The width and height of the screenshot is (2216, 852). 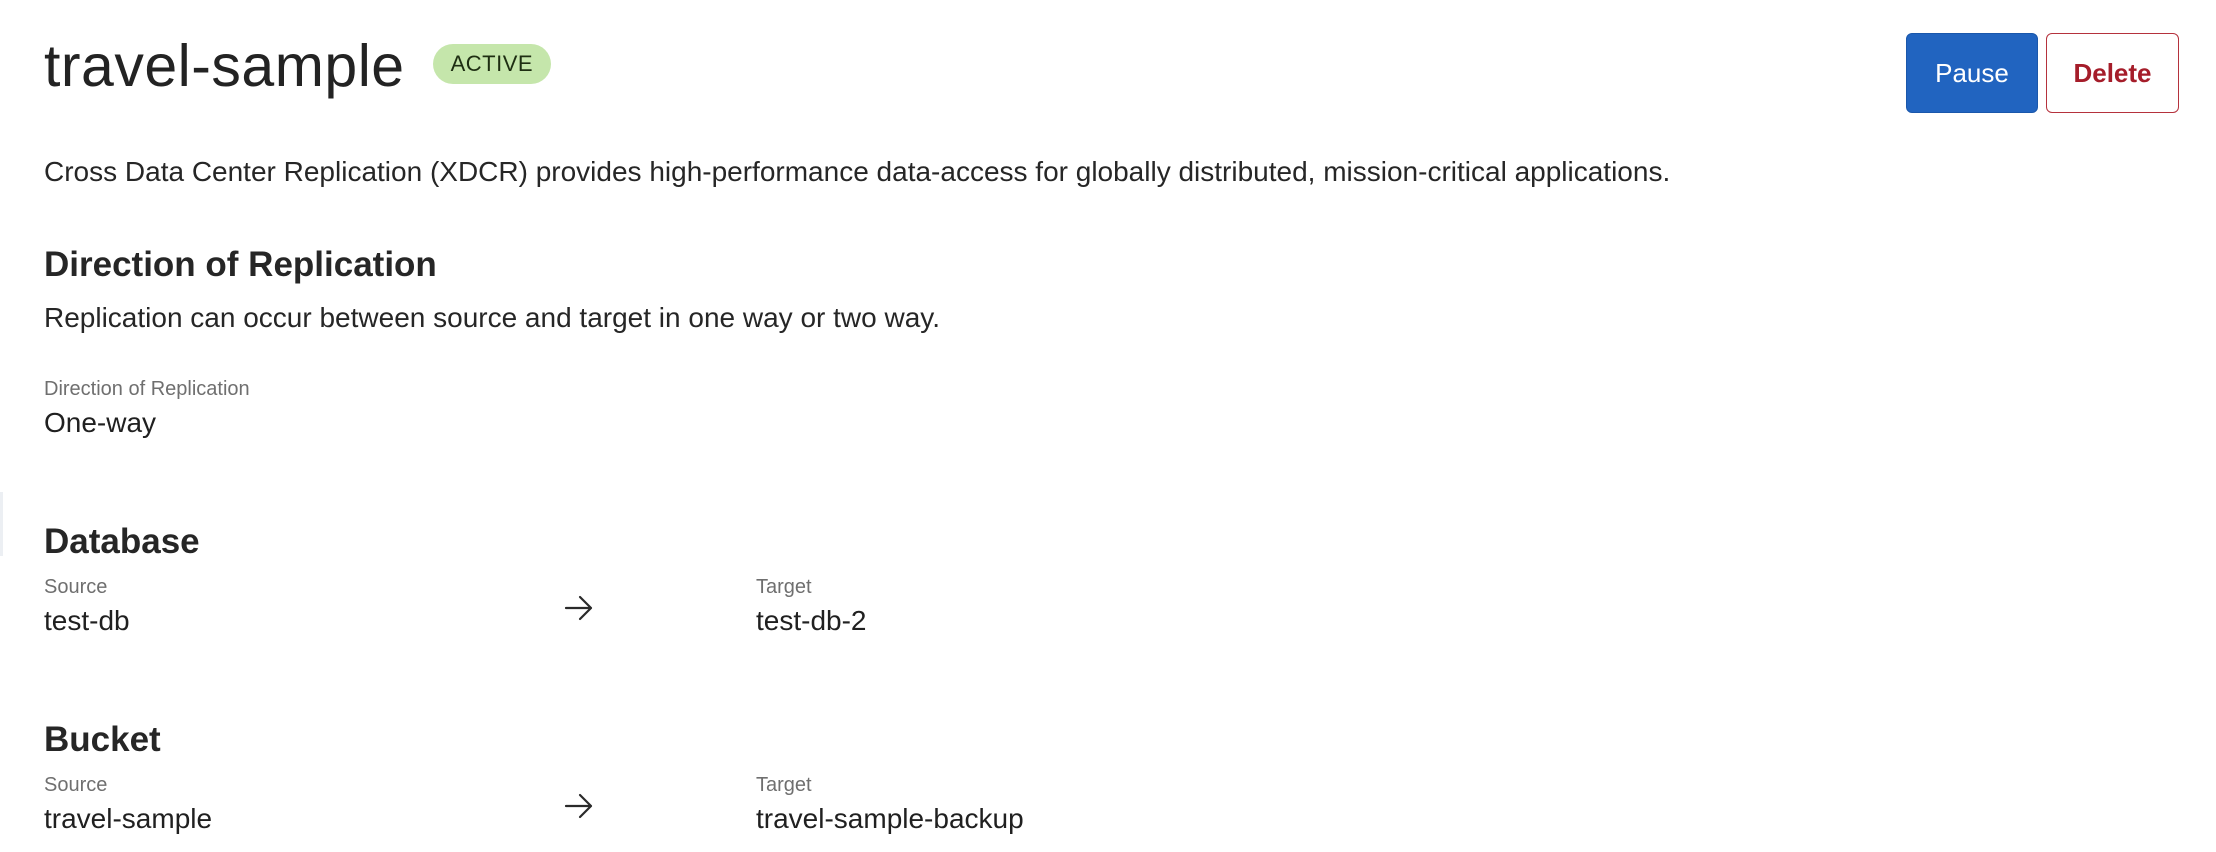 What do you see at coordinates (240, 264) in the screenshot?
I see `direction-section-title: Direction of Replication` at bounding box center [240, 264].